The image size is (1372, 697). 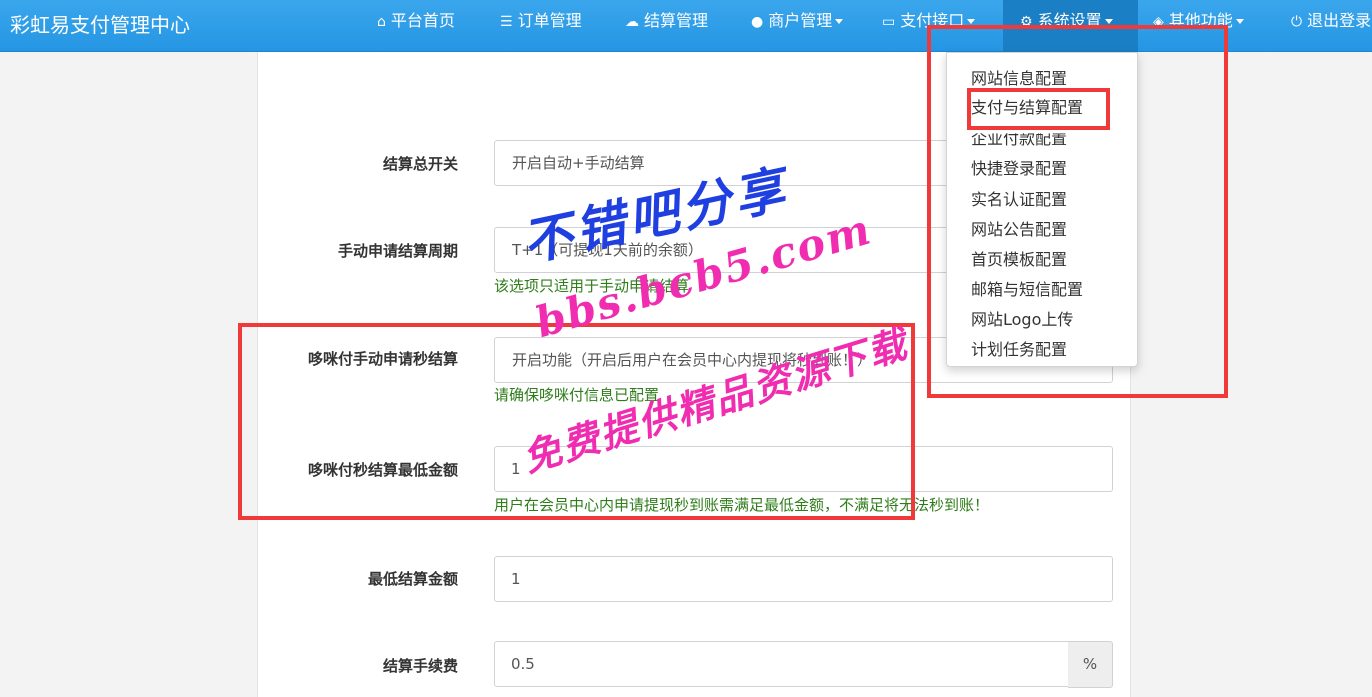 What do you see at coordinates (412, 579) in the screenshot?
I see `min-amount-label: 最低结算金额` at bounding box center [412, 579].